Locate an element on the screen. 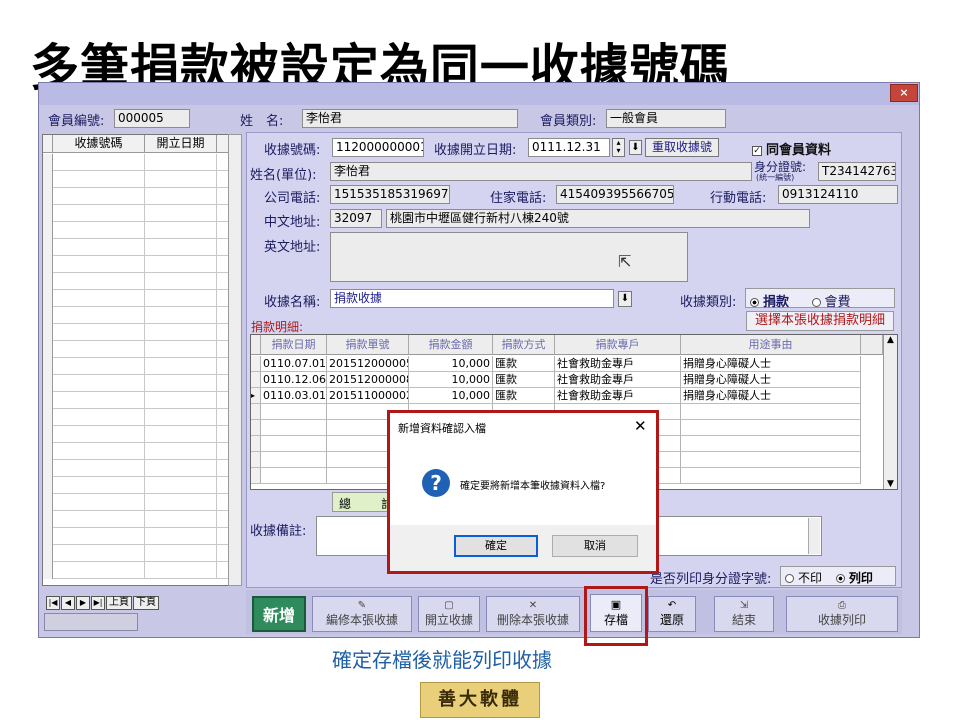 This screenshot has height=720, width=960. mobile-field: 0913124110 is located at coordinates (838, 194).